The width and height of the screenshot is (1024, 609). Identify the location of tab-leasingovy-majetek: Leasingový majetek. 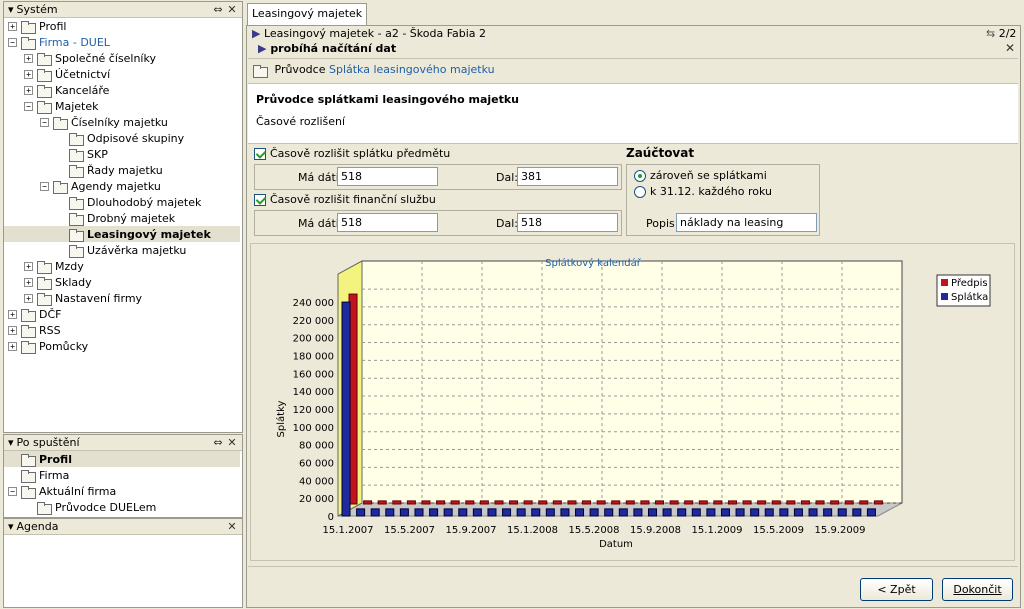
(307, 14).